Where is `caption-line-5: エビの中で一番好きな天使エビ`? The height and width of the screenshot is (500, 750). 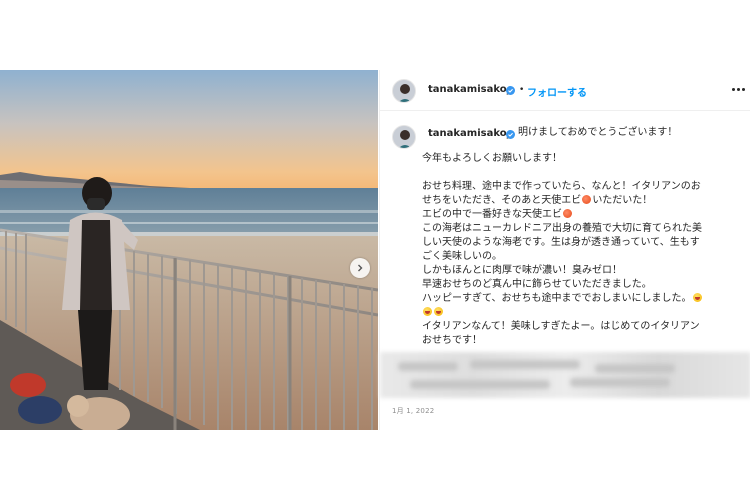
caption-line-5: エビの中で一番好きな天使エビ is located at coordinates (497, 215).